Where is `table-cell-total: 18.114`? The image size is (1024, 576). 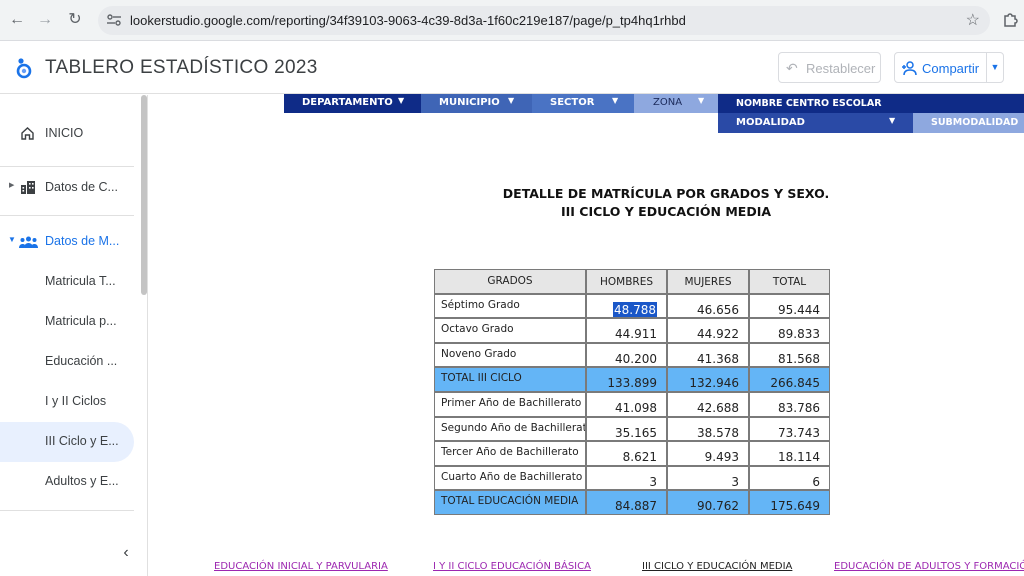
table-cell-total: 18.114 is located at coordinates (789, 453).